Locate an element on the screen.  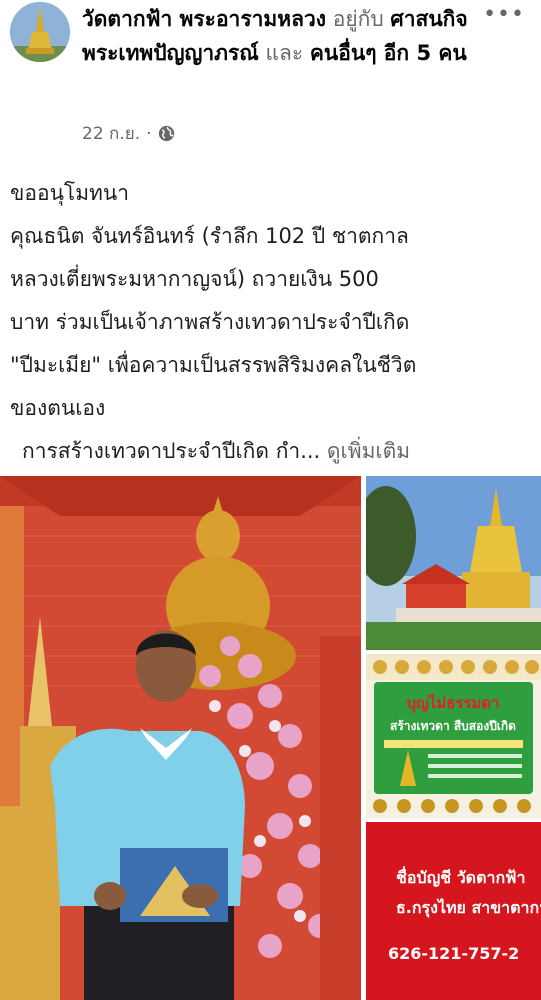
poster-title: บุญไม่ธรรมดา is located at coordinates (452, 703).